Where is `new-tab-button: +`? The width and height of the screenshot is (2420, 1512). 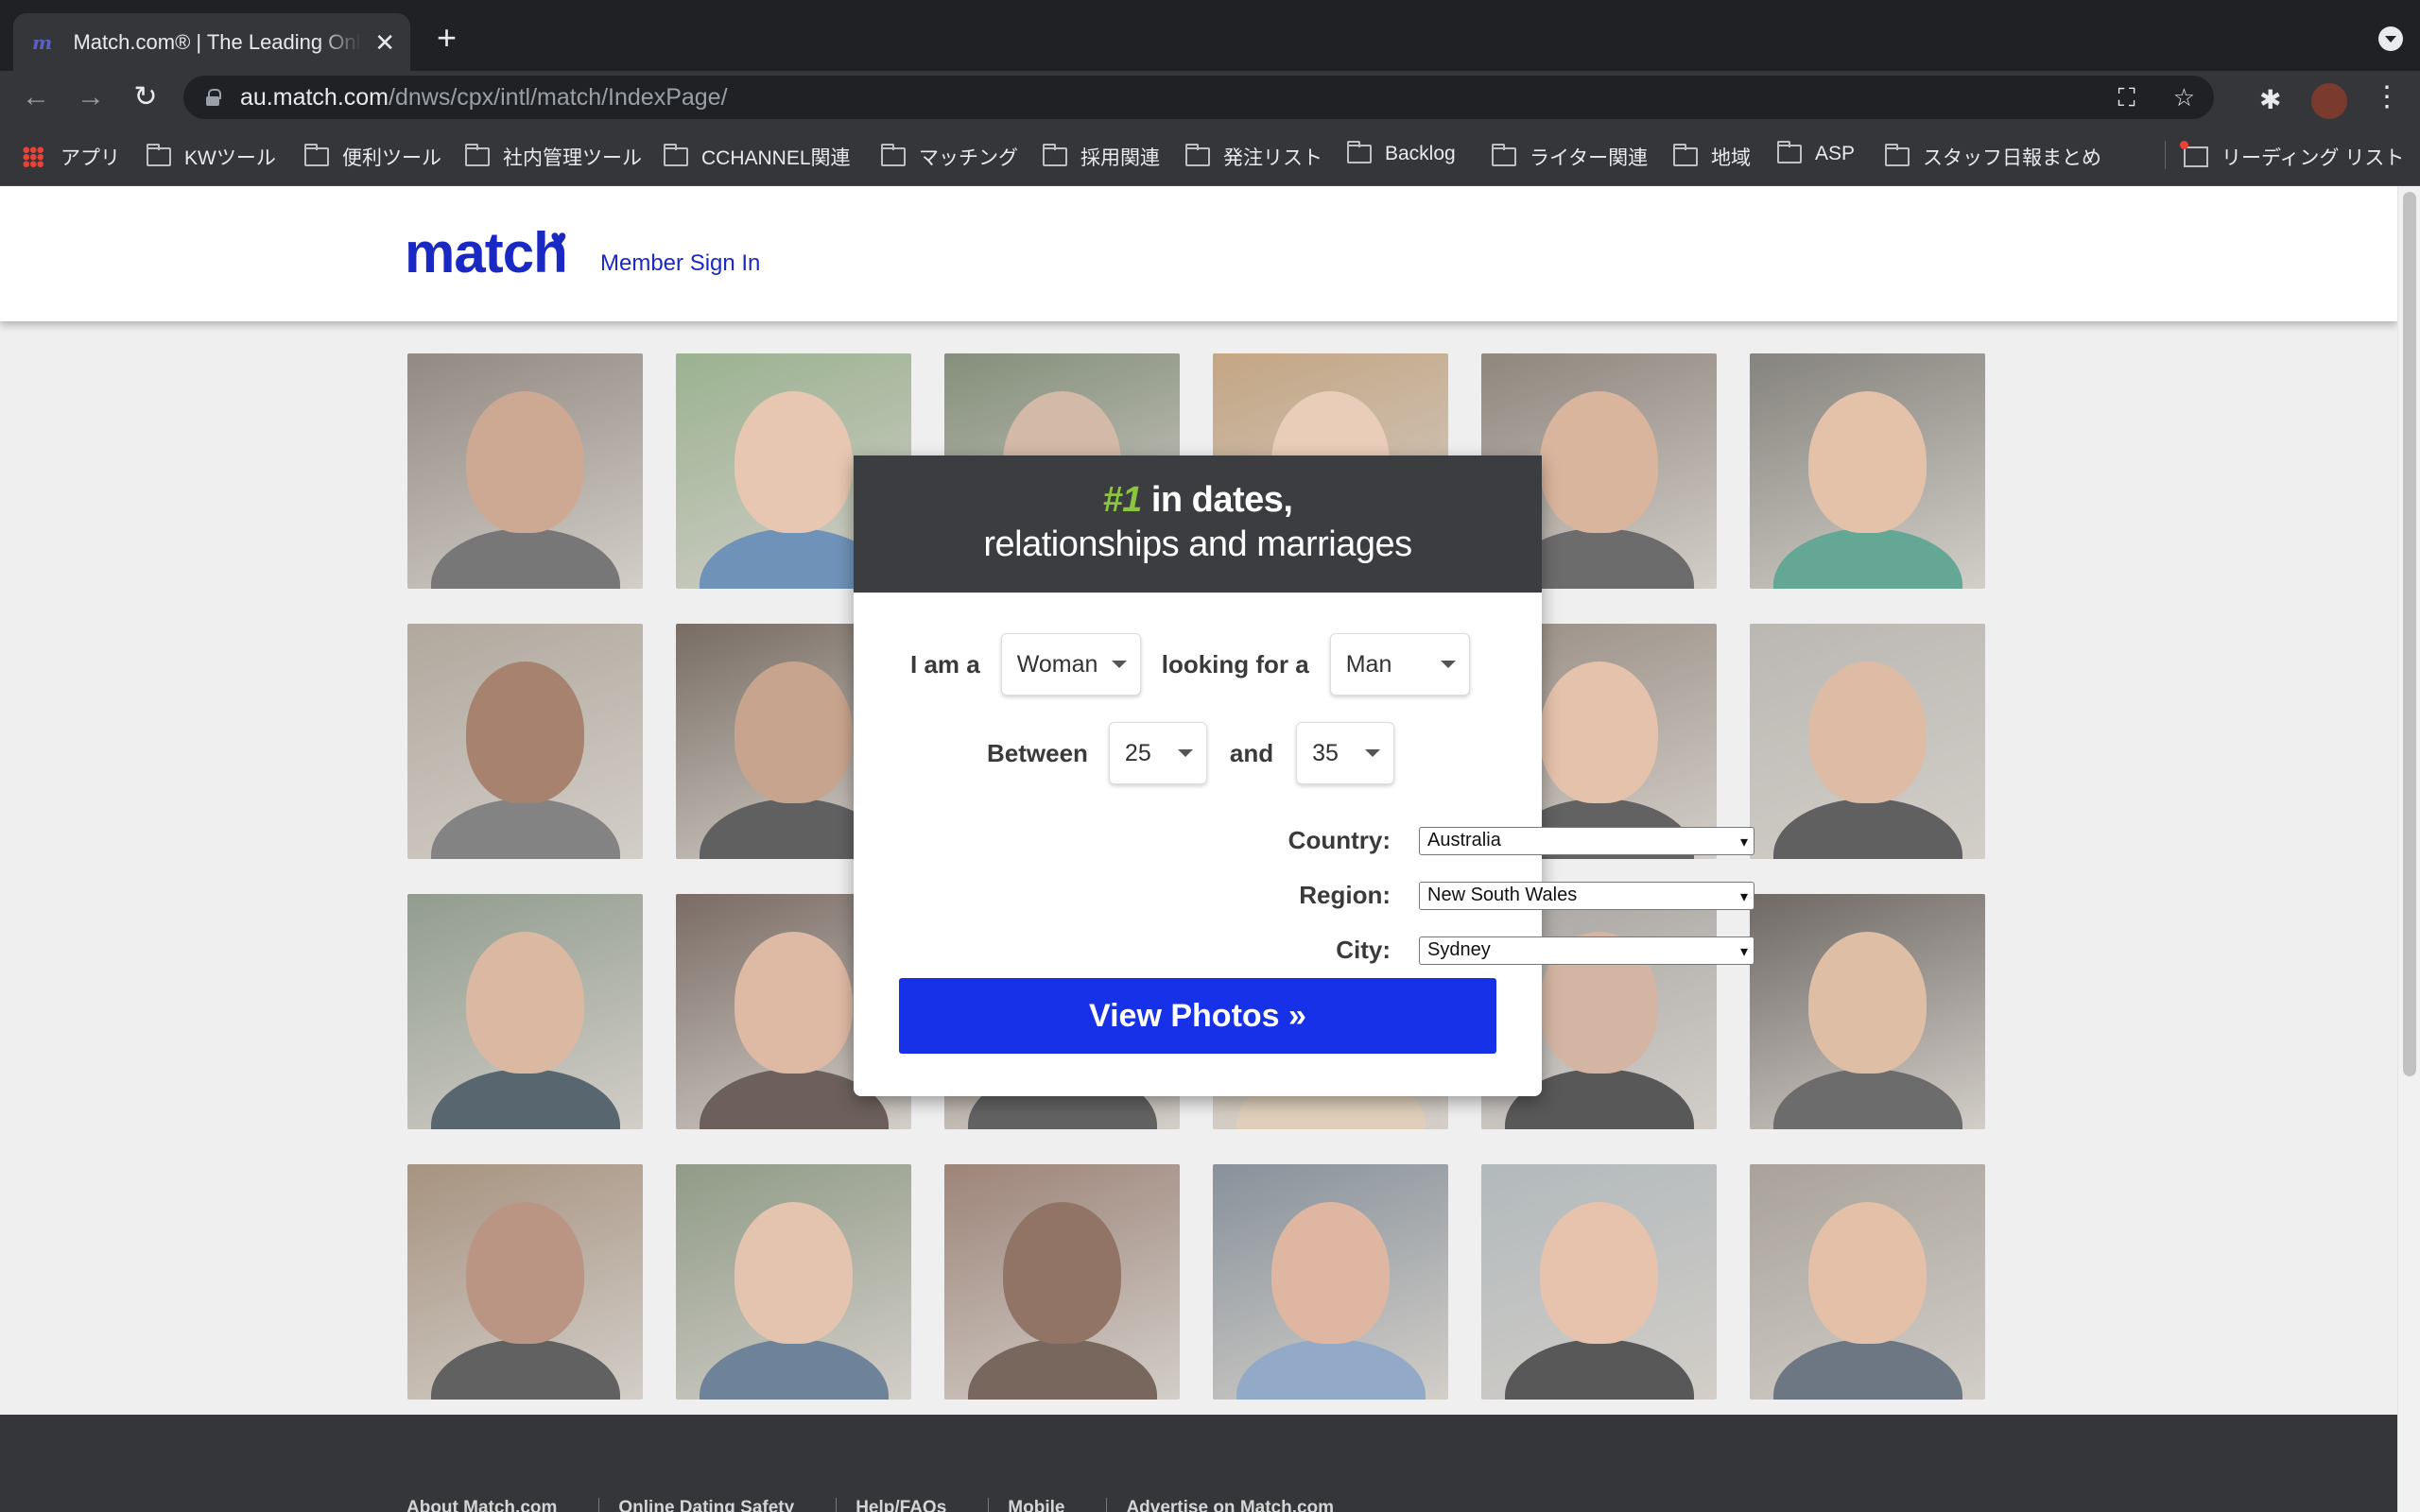
new-tab-button: + is located at coordinates (447, 38).